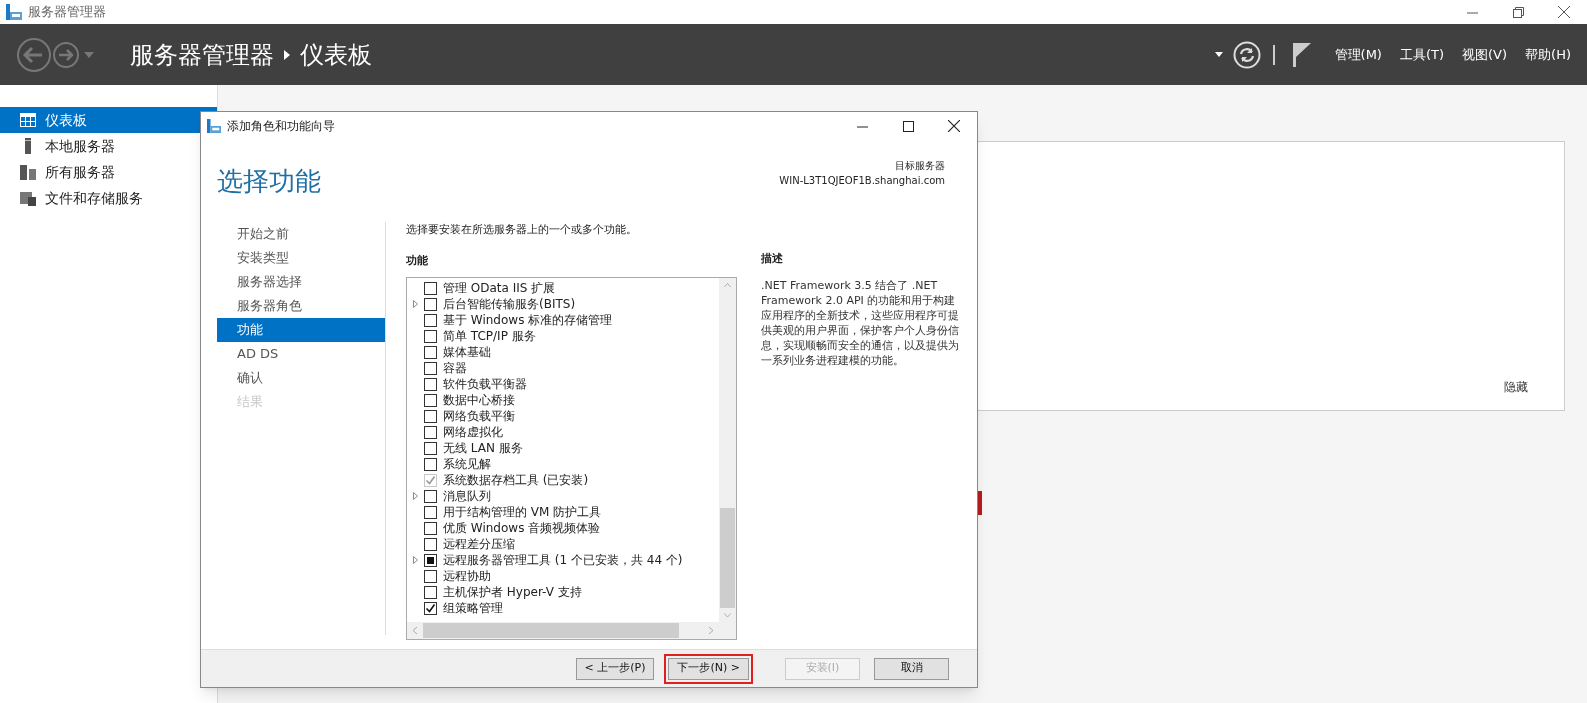 This screenshot has height=703, width=1587. What do you see at coordinates (1518, 12) in the screenshot?
I see `restore-icon` at bounding box center [1518, 12].